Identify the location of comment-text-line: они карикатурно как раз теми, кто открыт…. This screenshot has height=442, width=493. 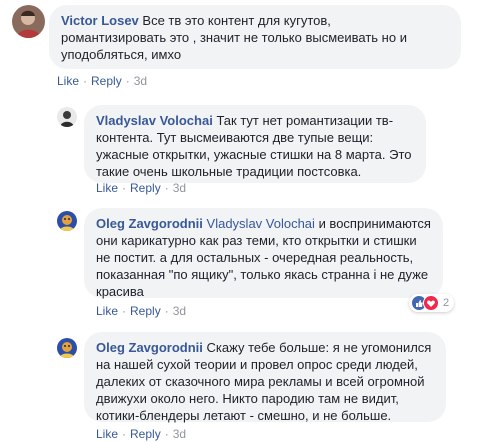
(256, 240).